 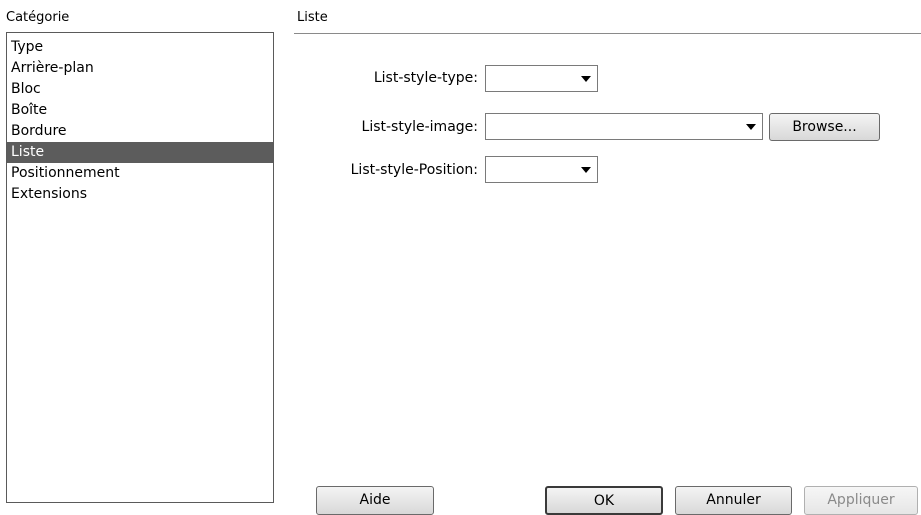 What do you see at coordinates (26, 89) in the screenshot?
I see `category-item-label: Bloc` at bounding box center [26, 89].